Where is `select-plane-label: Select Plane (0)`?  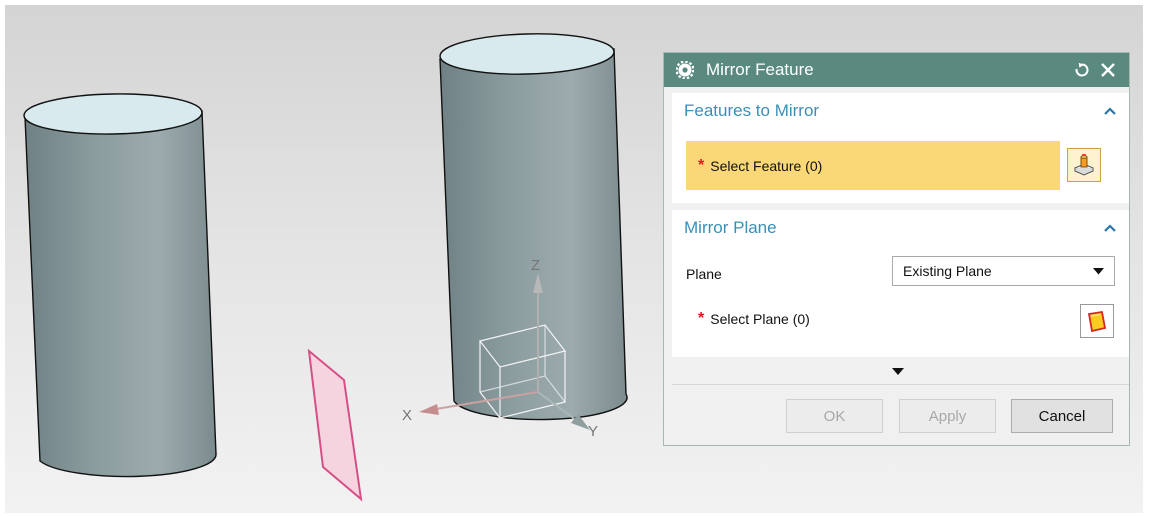
select-plane-label: Select Plane (0) is located at coordinates (760, 319).